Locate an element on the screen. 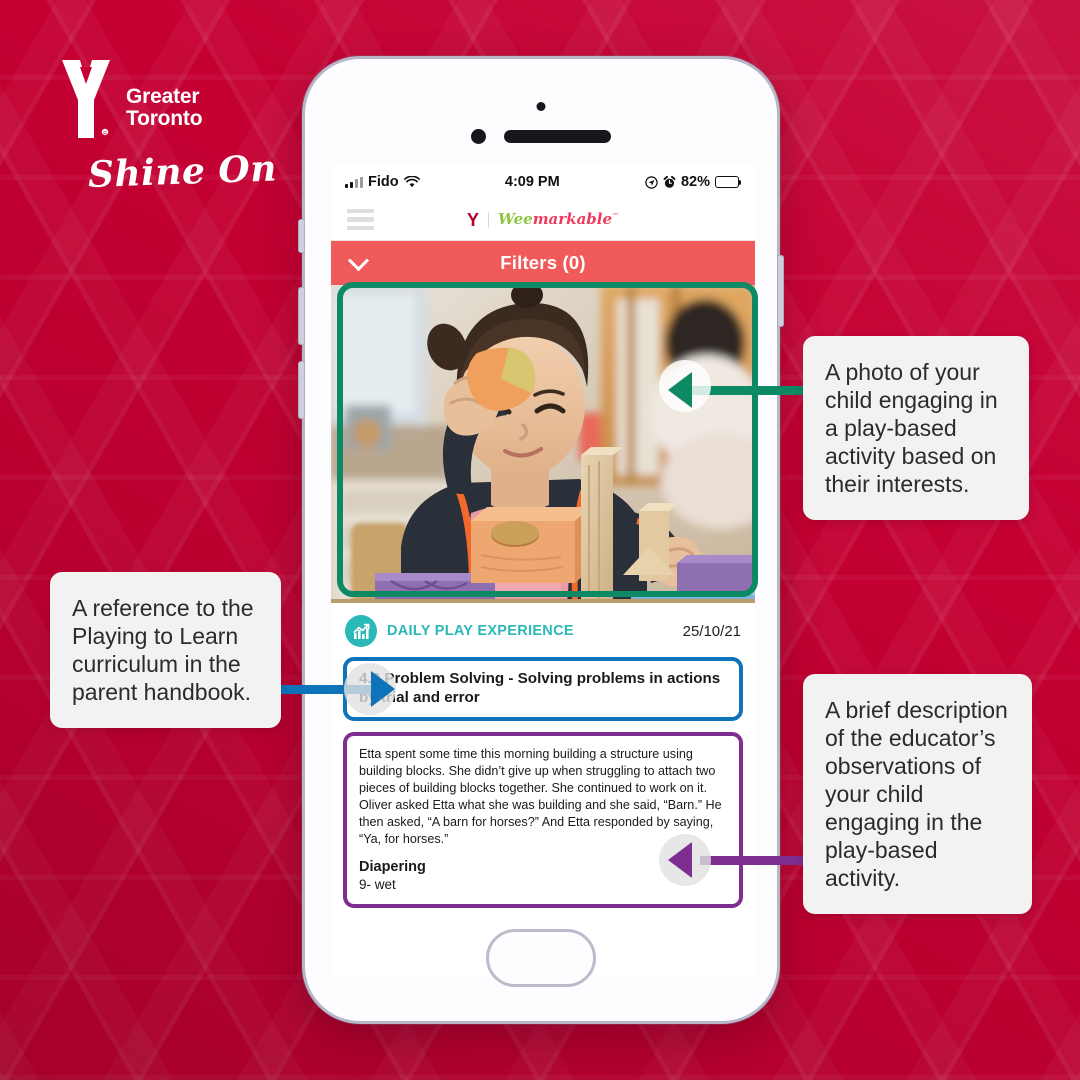 This screenshot has width=1080, height=1080. filters-bar: Filters (0) is located at coordinates (543, 263).